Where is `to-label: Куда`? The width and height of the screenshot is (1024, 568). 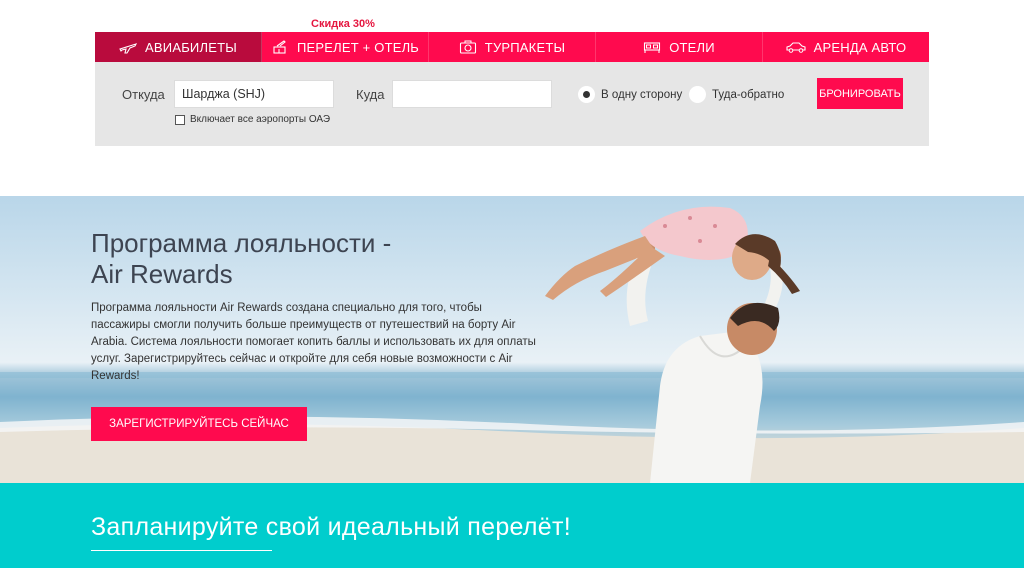 to-label: Куда is located at coordinates (370, 94).